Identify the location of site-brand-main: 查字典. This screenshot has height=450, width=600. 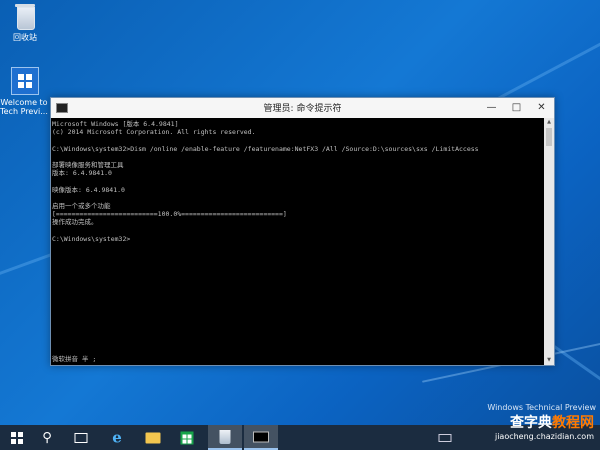
(531, 423).